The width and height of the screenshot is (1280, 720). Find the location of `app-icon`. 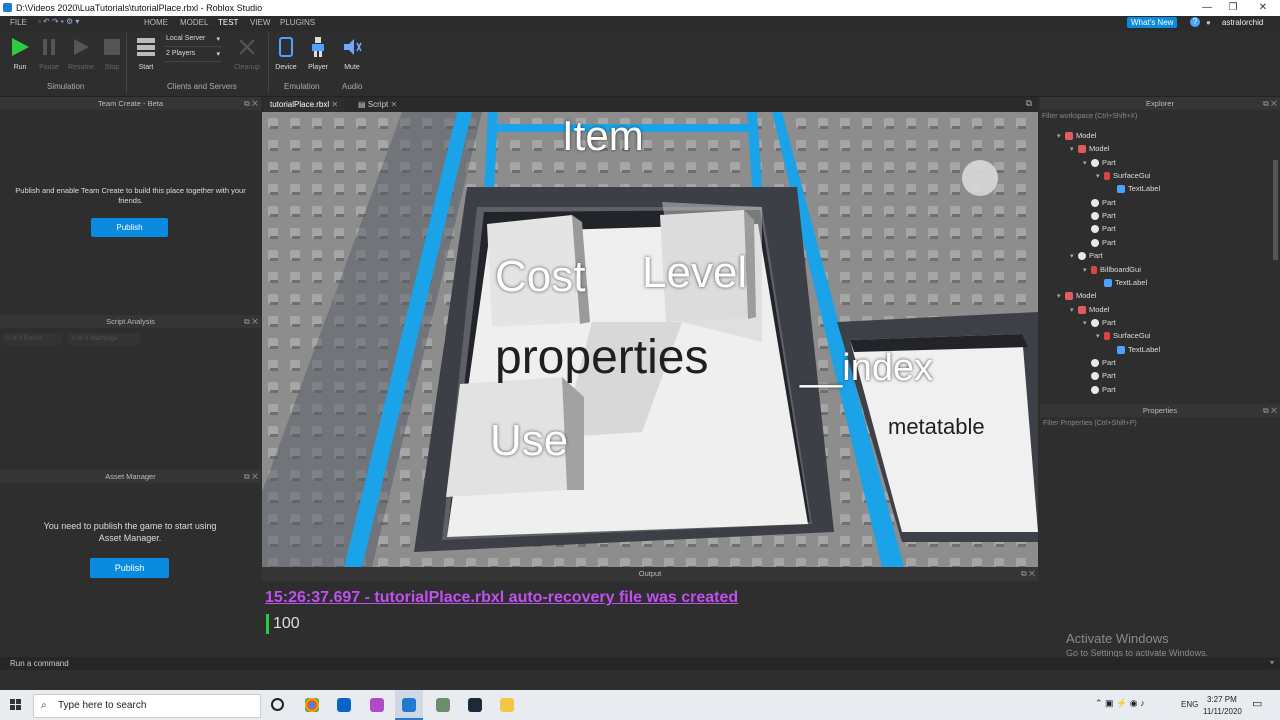

app-icon is located at coordinates (443, 705).